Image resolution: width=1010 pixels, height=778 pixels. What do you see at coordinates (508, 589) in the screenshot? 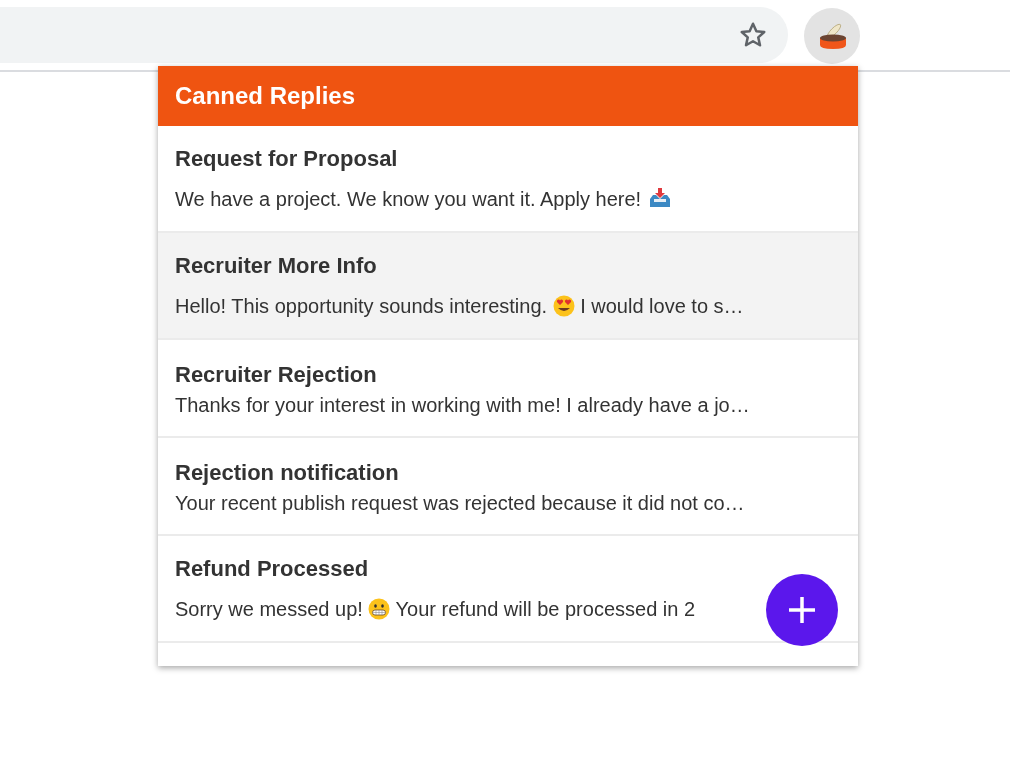
I see `reply-item: Refund Processed Sorry we messed up! Your refund will be processed in 2` at bounding box center [508, 589].